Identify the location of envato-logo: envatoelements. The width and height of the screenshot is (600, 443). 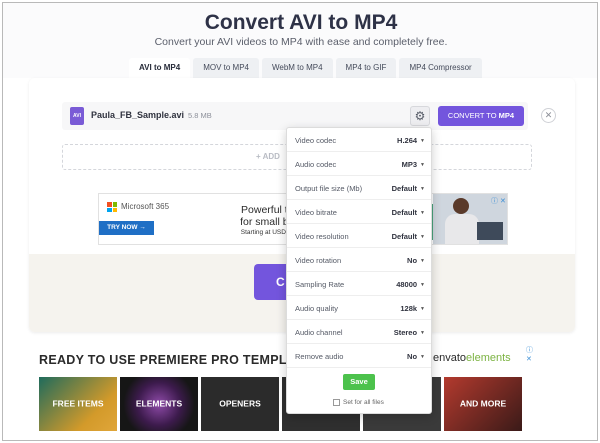
(472, 358).